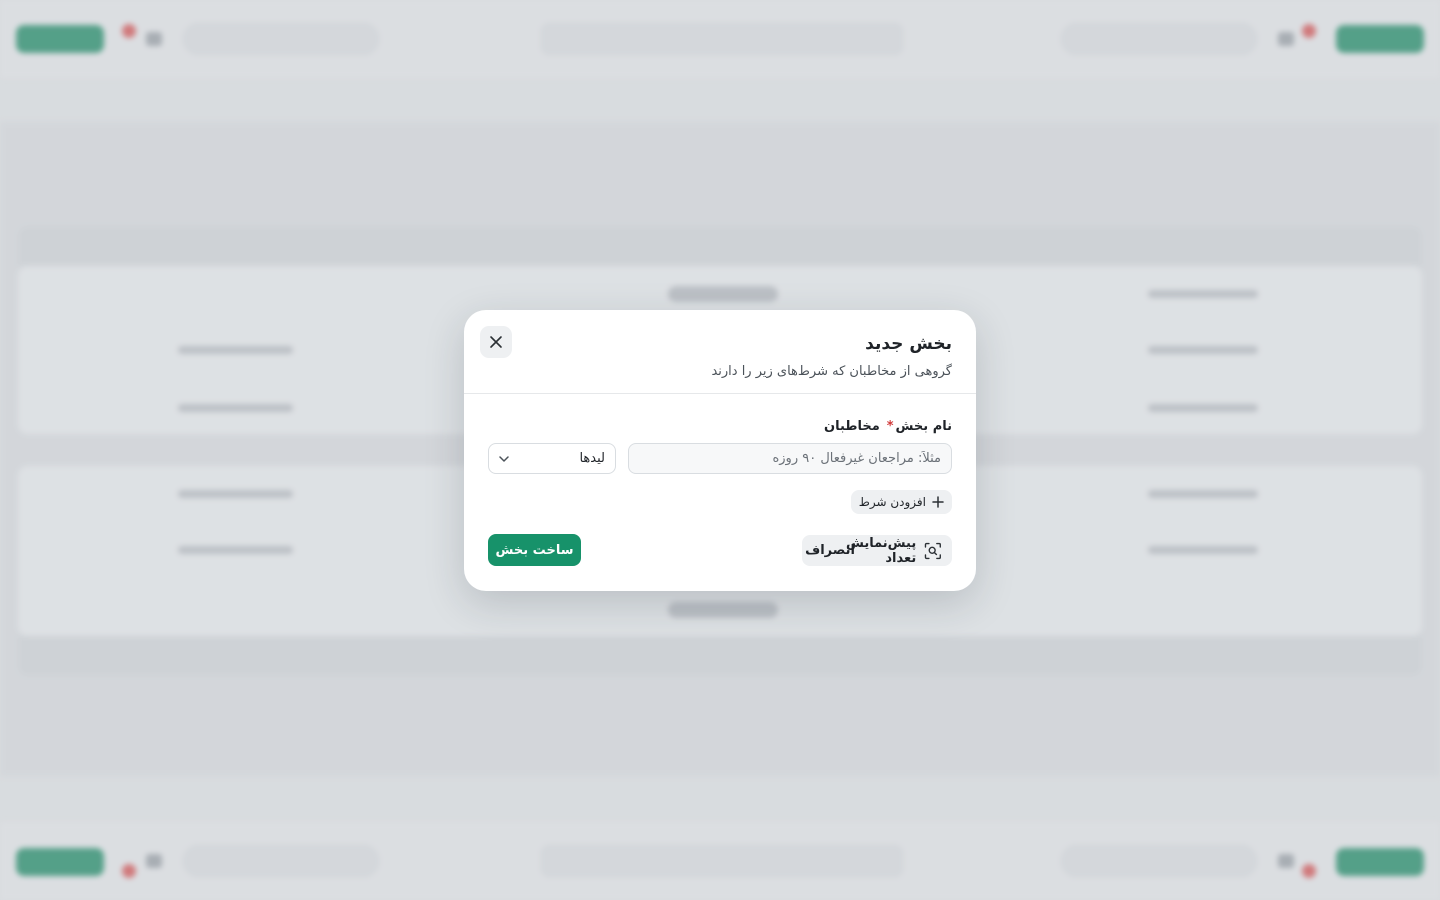 The width and height of the screenshot is (1440, 900). I want to click on audience-label: مخاطبان, so click(852, 426).